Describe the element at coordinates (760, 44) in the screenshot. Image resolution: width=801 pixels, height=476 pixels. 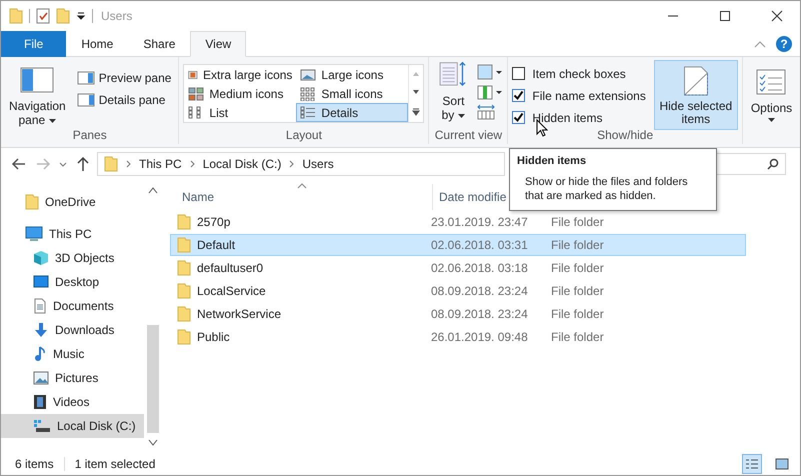
I see `collapse-ribbon-icon` at that location.